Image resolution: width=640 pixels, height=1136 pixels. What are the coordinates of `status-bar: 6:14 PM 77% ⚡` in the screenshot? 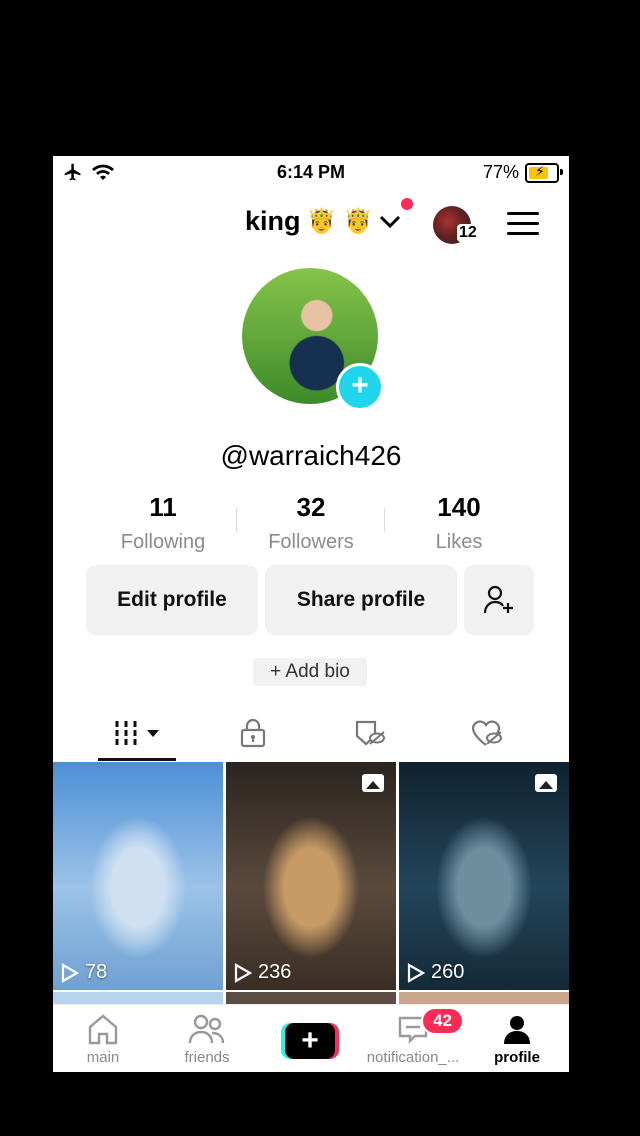 It's located at (311, 173).